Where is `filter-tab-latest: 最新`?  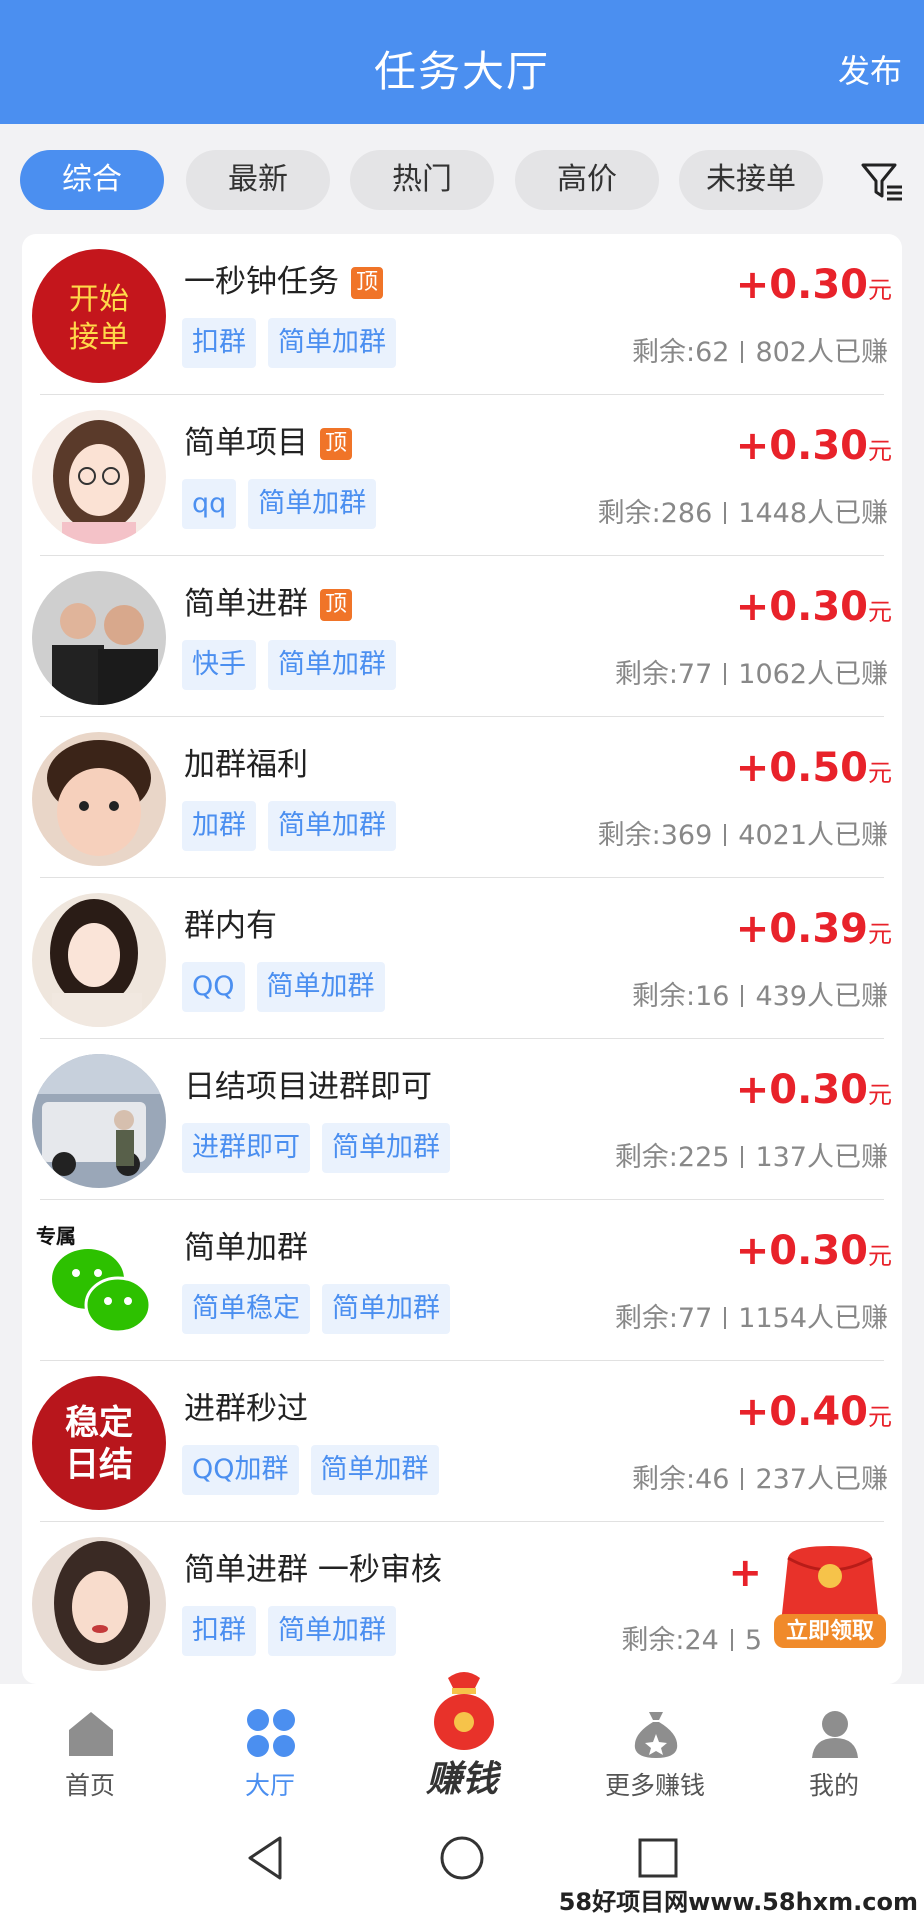 filter-tab-latest: 最新 is located at coordinates (258, 180).